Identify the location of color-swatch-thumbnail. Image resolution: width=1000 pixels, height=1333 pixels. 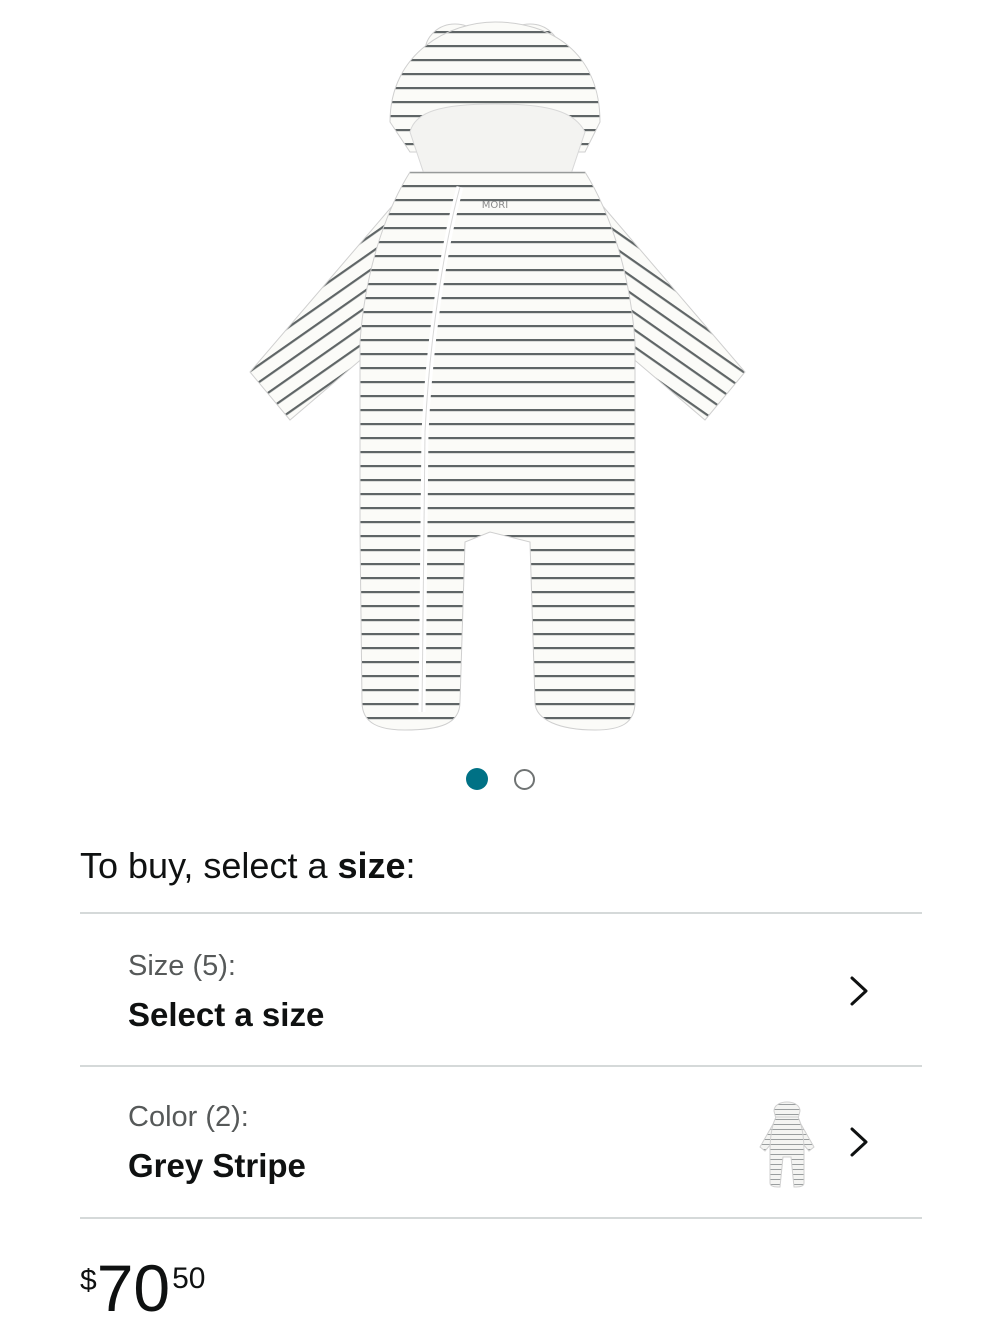
(787, 1144).